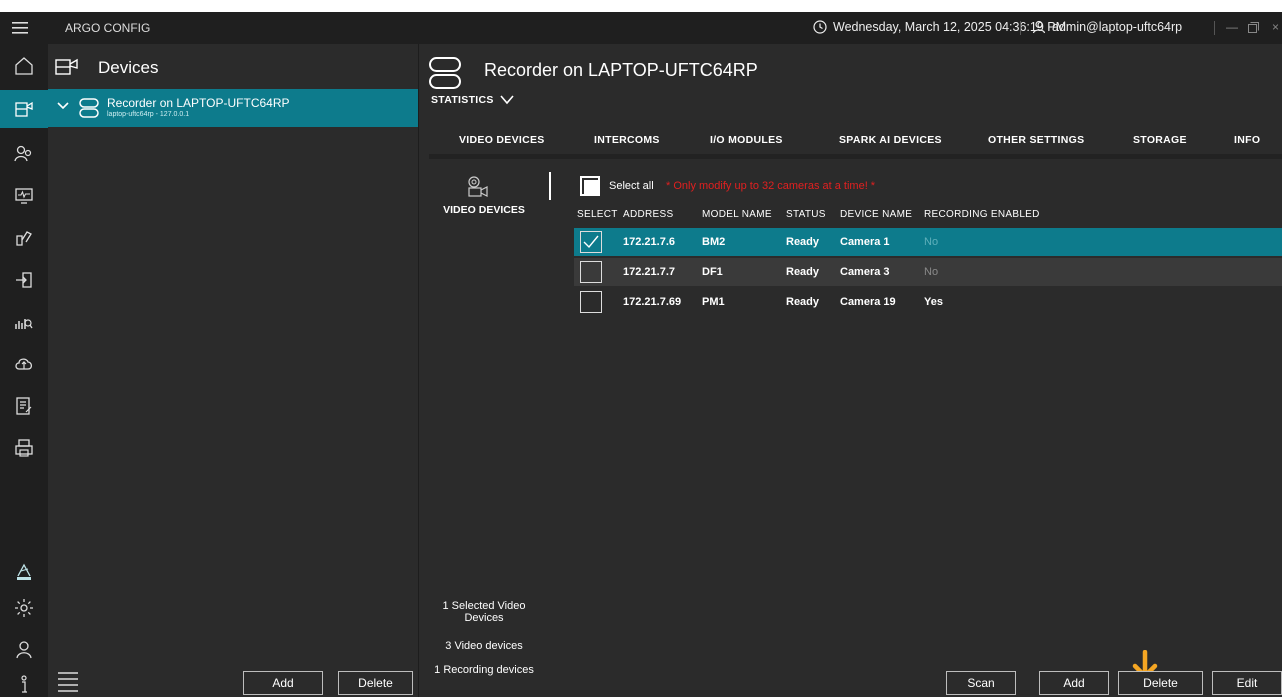 This screenshot has width=1282, height=697. Describe the element at coordinates (128, 67) in the screenshot. I see `devices-title: Devices` at that location.